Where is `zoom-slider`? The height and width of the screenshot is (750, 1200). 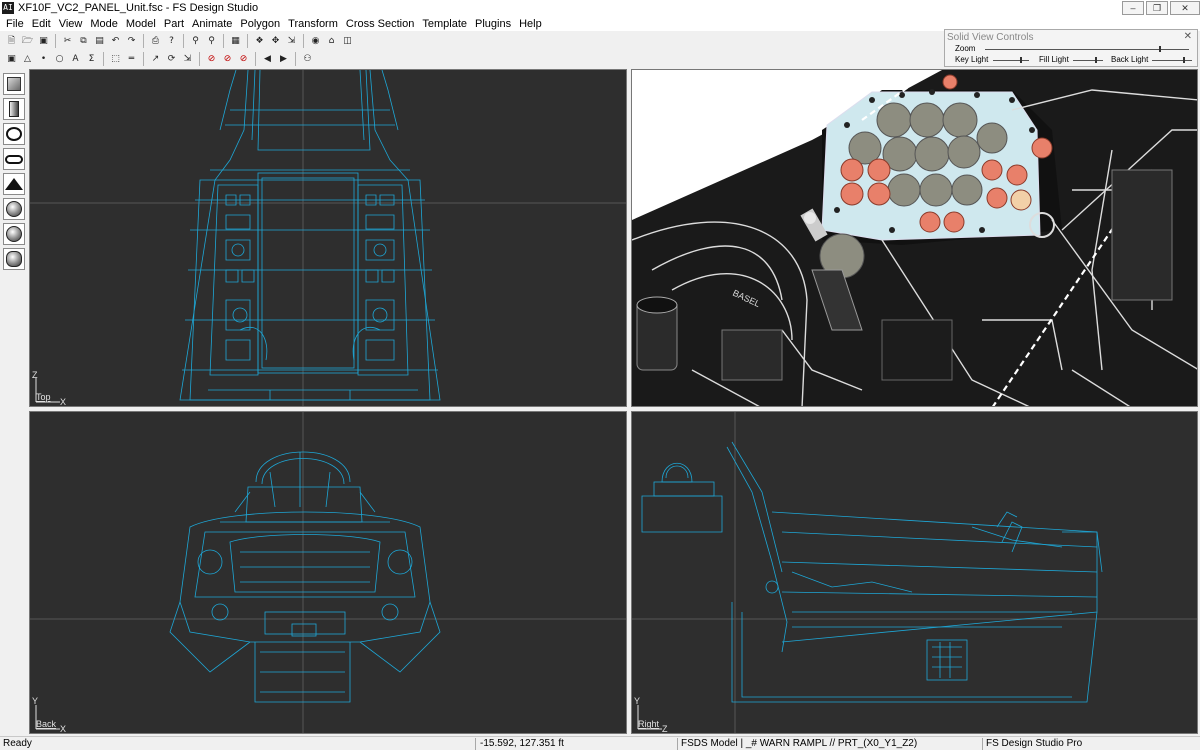
zoom-slider is located at coordinates (1160, 49).